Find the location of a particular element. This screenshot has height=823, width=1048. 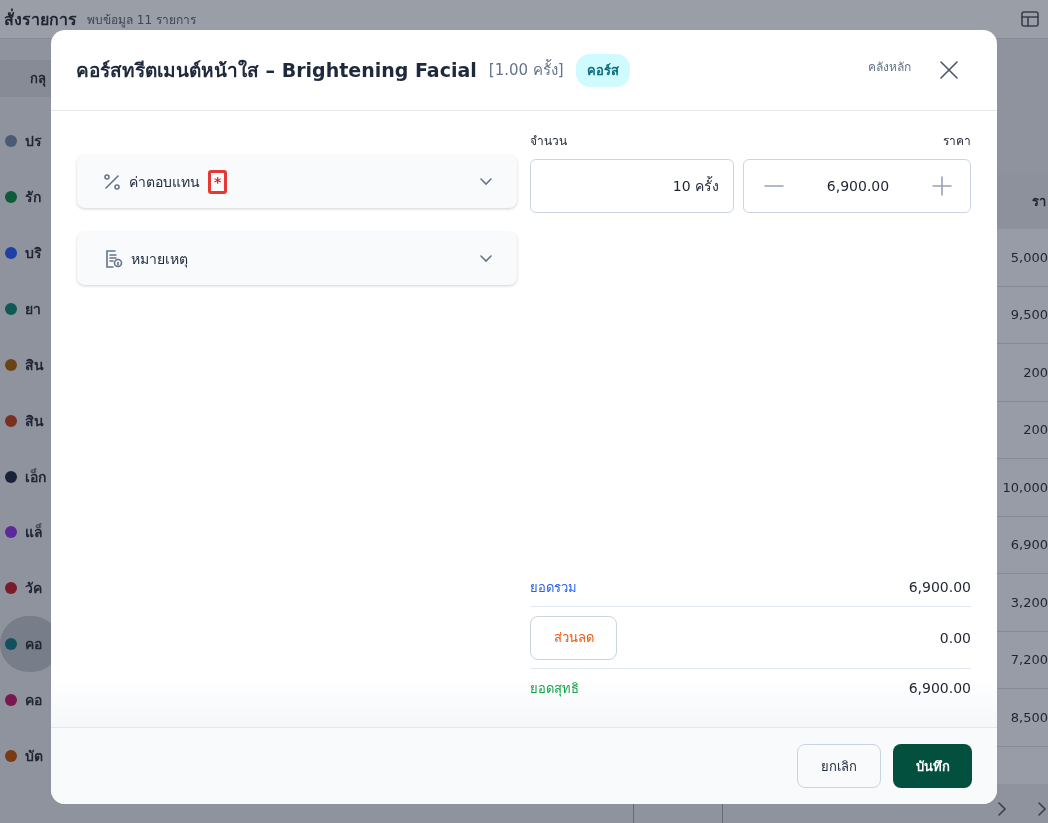

category-label: วัค is located at coordinates (33, 589).